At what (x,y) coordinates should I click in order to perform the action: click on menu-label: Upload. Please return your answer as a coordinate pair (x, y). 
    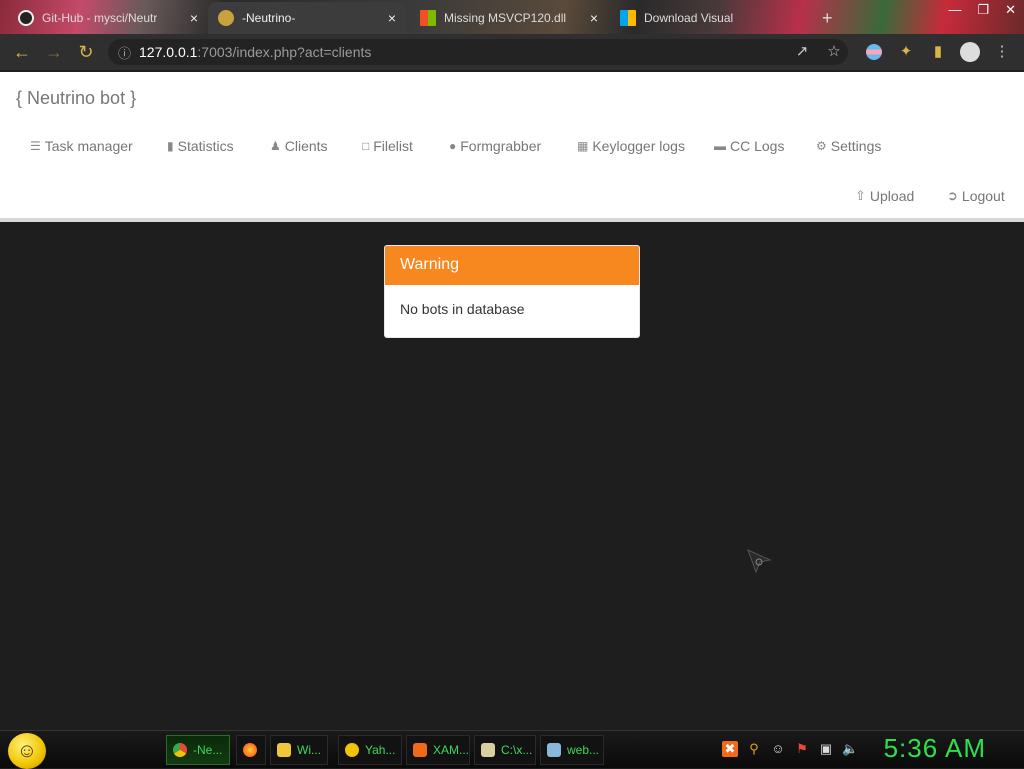
    Looking at the image, I should click on (892, 196).